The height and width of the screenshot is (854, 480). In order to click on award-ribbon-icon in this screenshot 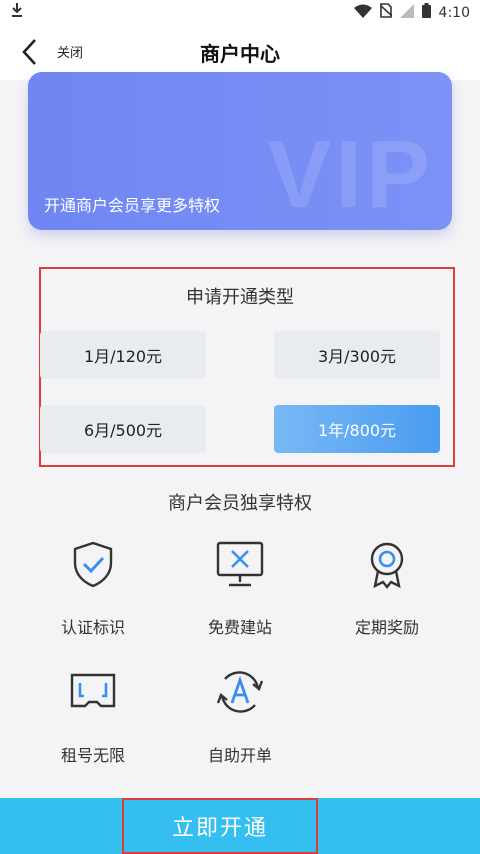, I will do `click(387, 565)`.